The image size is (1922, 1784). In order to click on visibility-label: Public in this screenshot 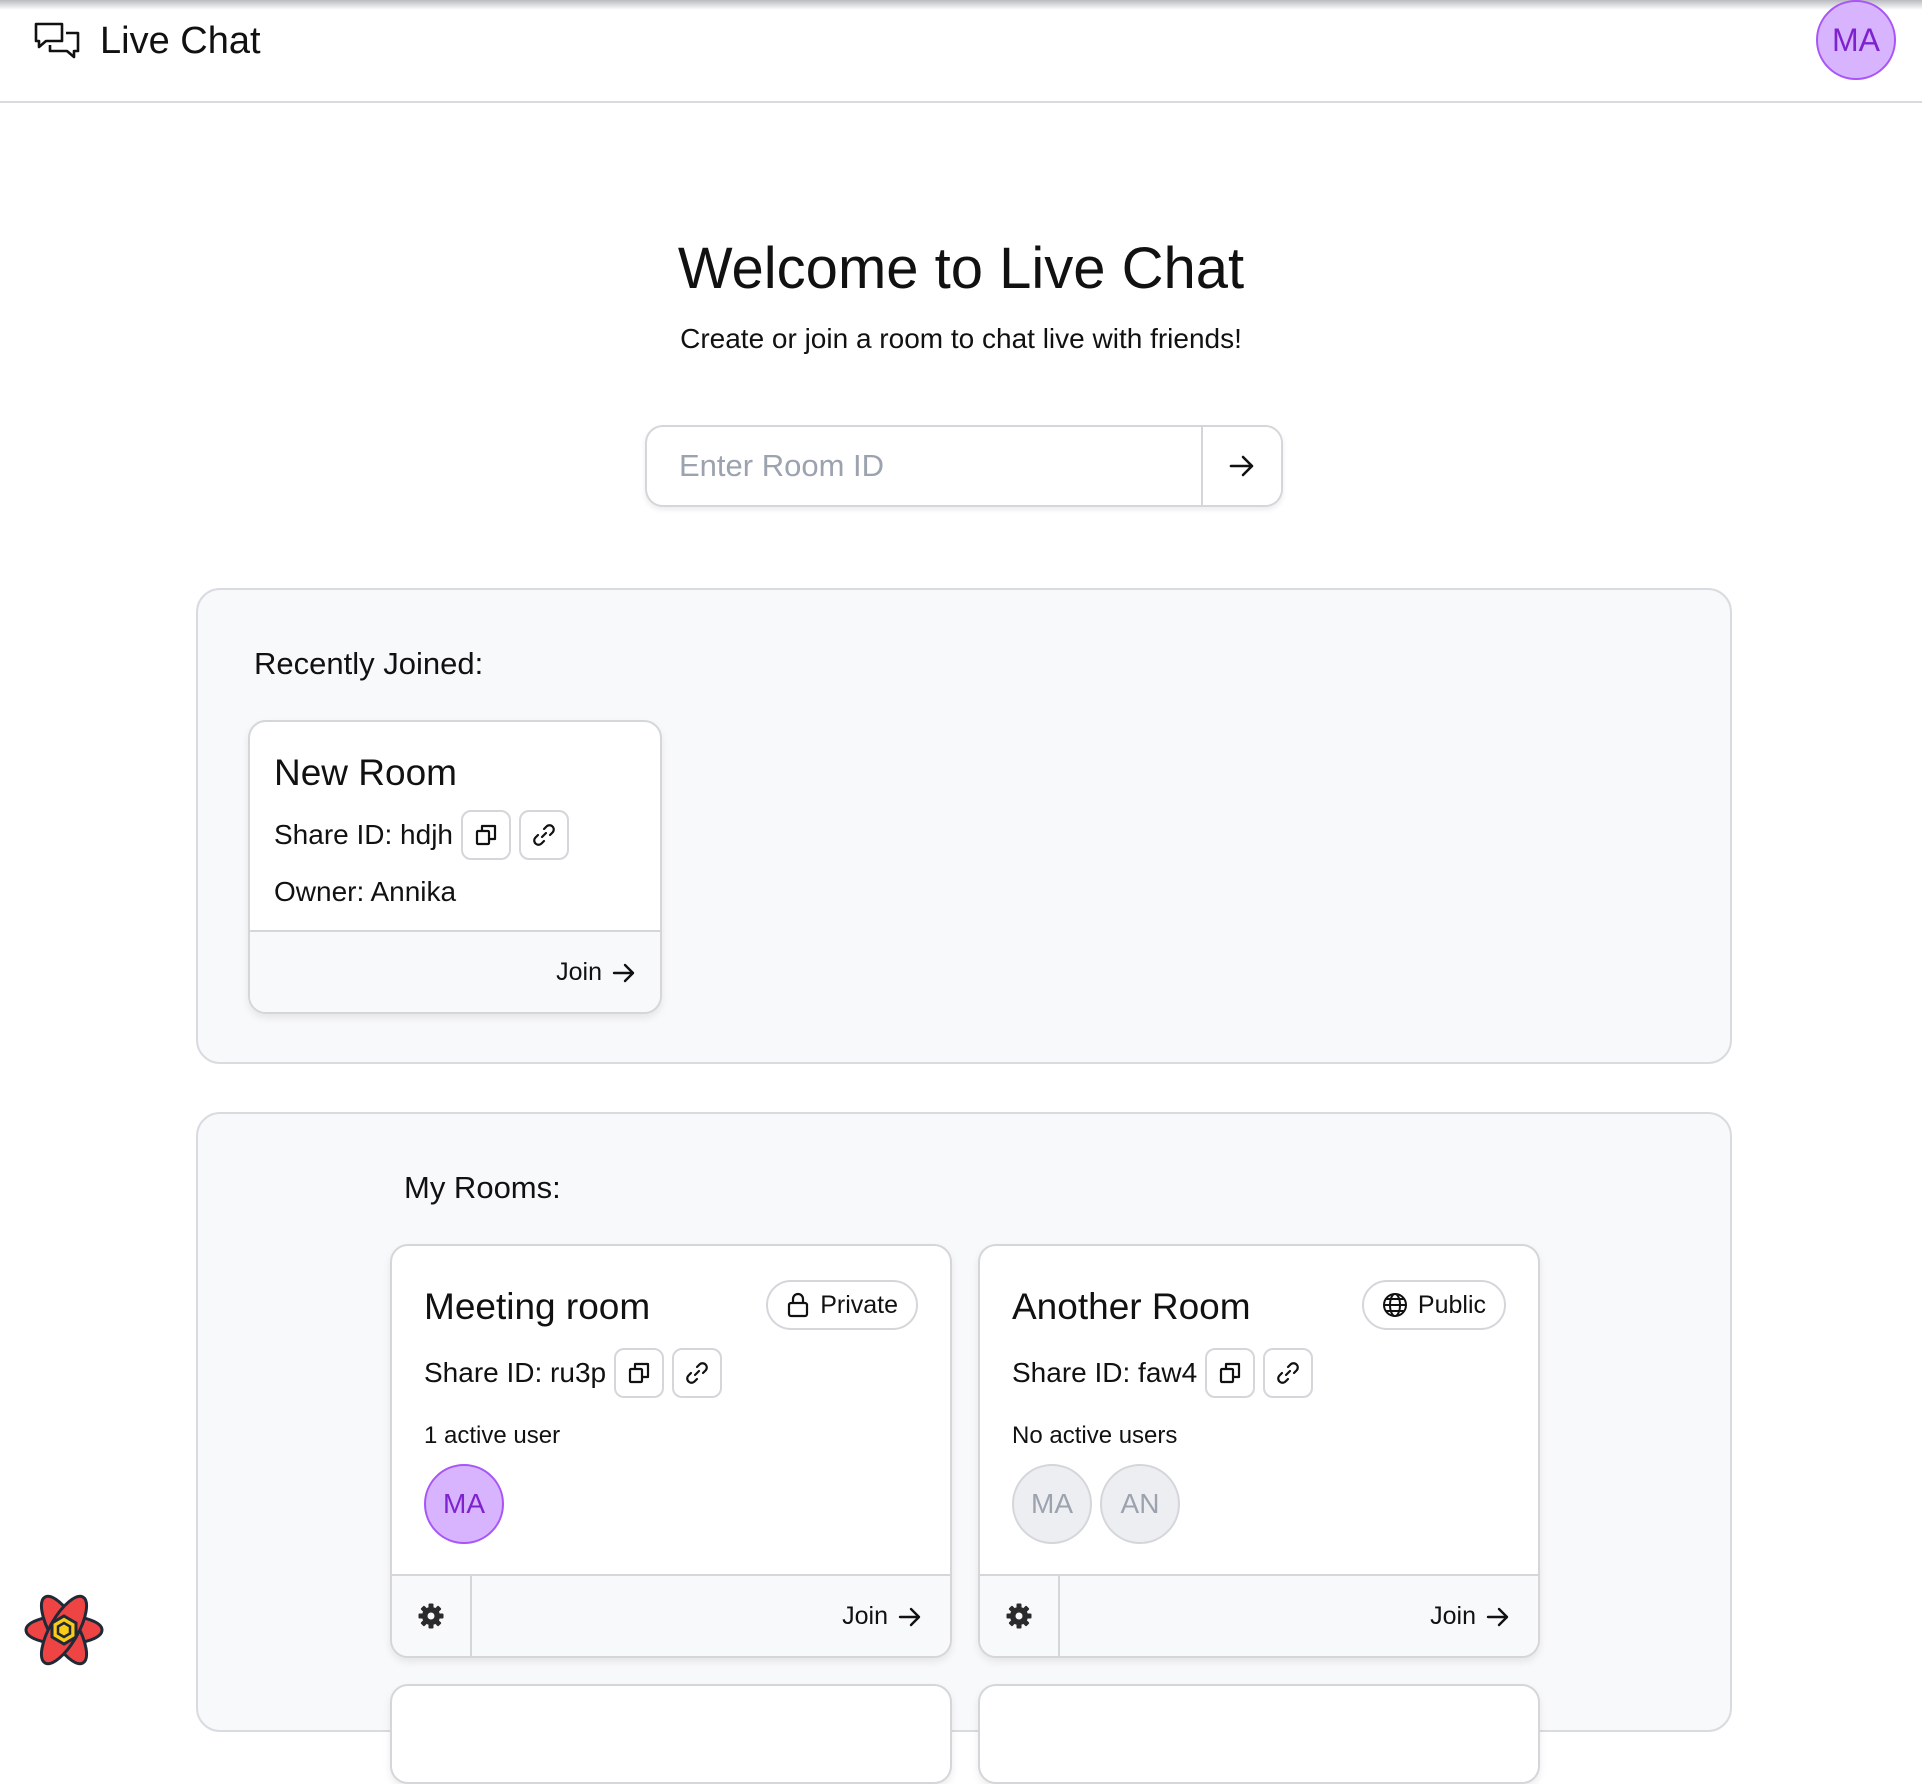, I will do `click(1451, 1304)`.